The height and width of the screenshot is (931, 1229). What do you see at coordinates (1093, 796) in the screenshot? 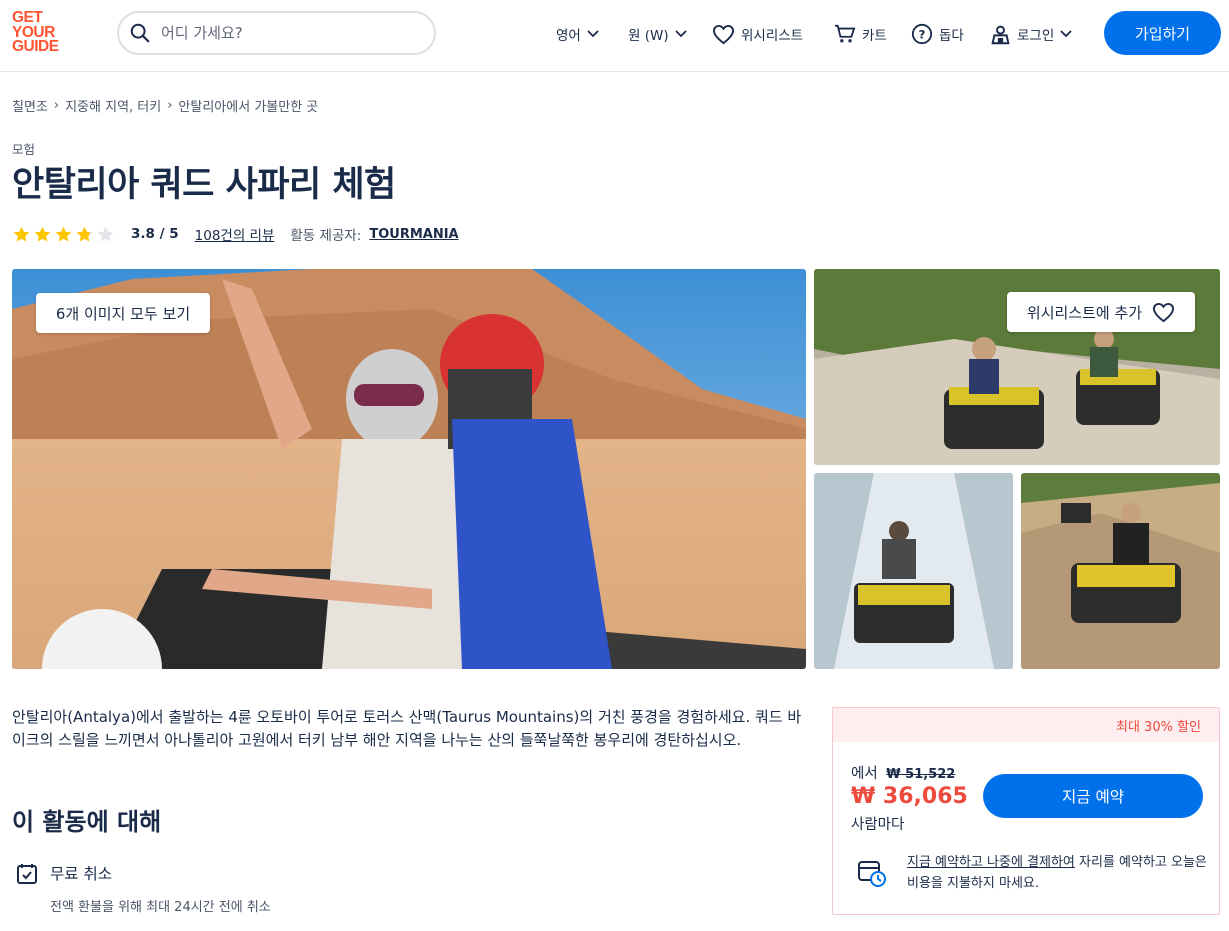
I see `book-now-button: 지금 예약` at bounding box center [1093, 796].